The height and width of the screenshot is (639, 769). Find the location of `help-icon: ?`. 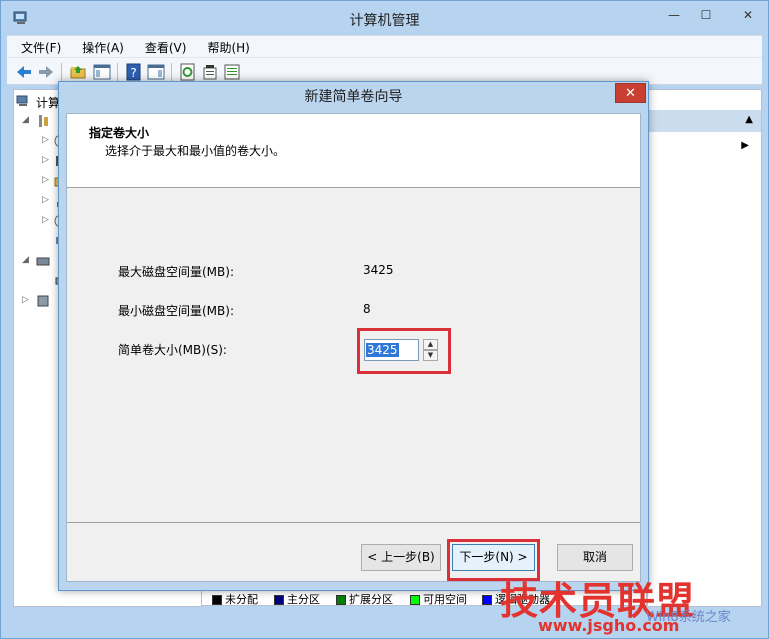

help-icon: ? is located at coordinates (134, 72).